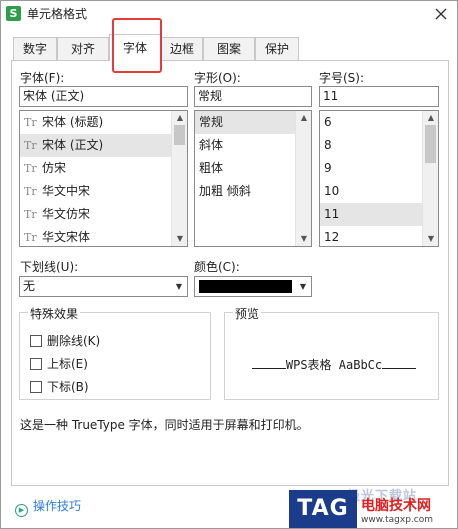  I want to click on effects-group: 特殊效果 删除线(K) 上标(E) 下标(B), so click(115, 352).